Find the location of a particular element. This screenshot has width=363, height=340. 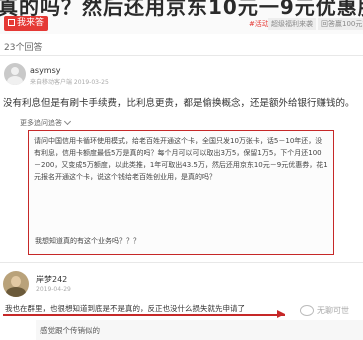

username: asymsy is located at coordinates (45, 70).